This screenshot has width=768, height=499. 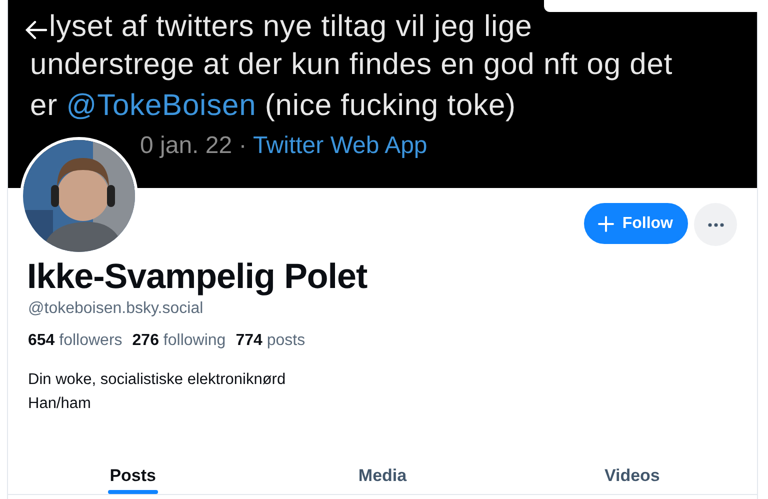 What do you see at coordinates (382, 467) in the screenshot?
I see `profile-tab: Media` at bounding box center [382, 467].